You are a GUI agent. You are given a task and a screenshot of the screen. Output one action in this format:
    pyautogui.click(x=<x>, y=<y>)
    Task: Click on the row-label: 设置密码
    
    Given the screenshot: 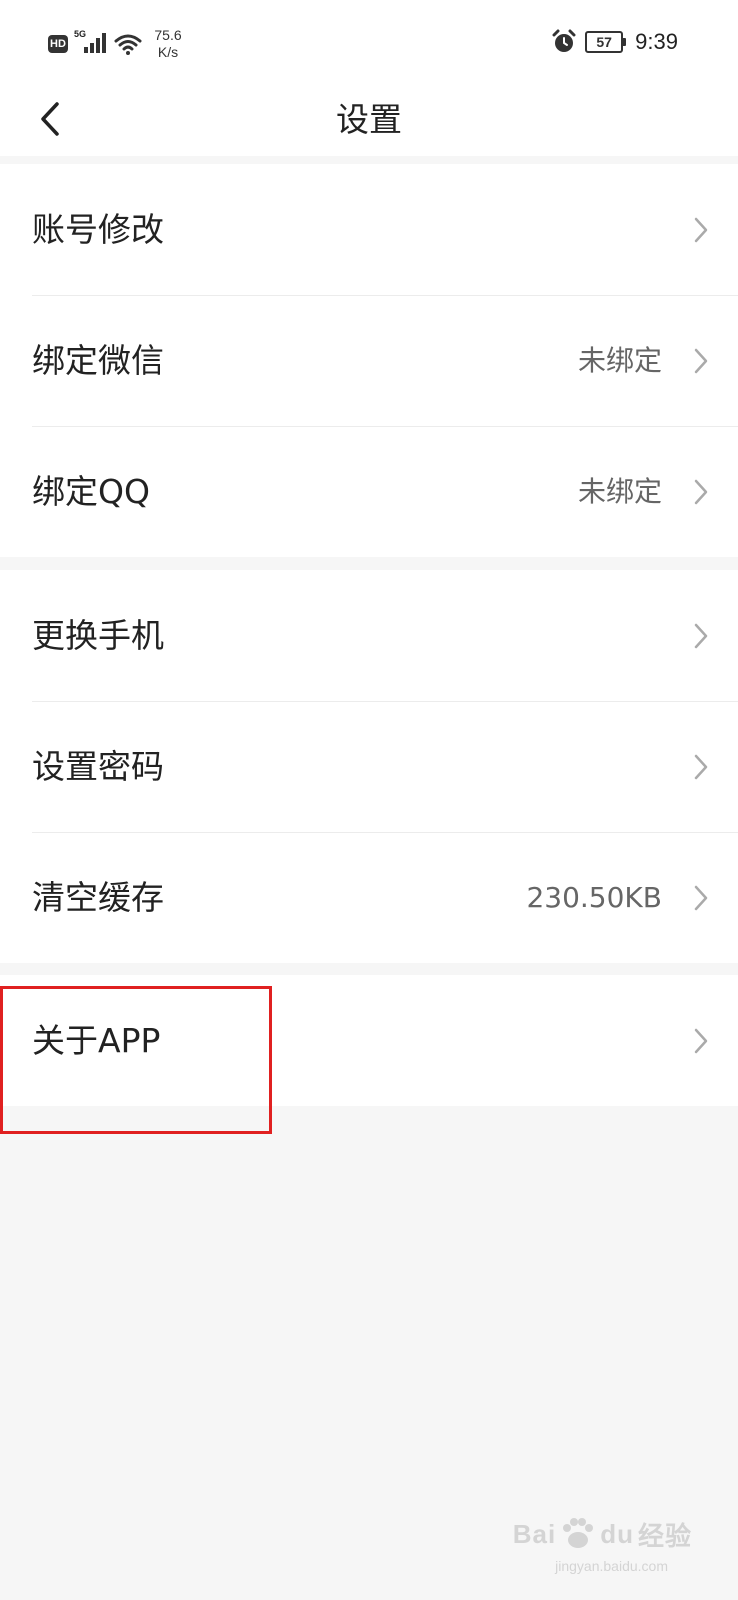 What is the action you would take?
    pyautogui.click(x=98, y=766)
    